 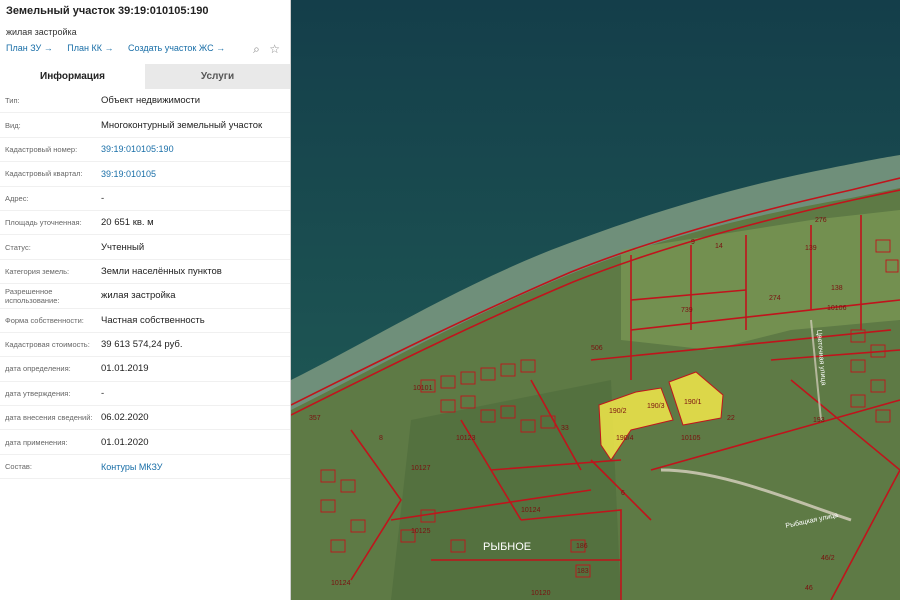 I want to click on info-value: Учтенный, so click(x=123, y=247).